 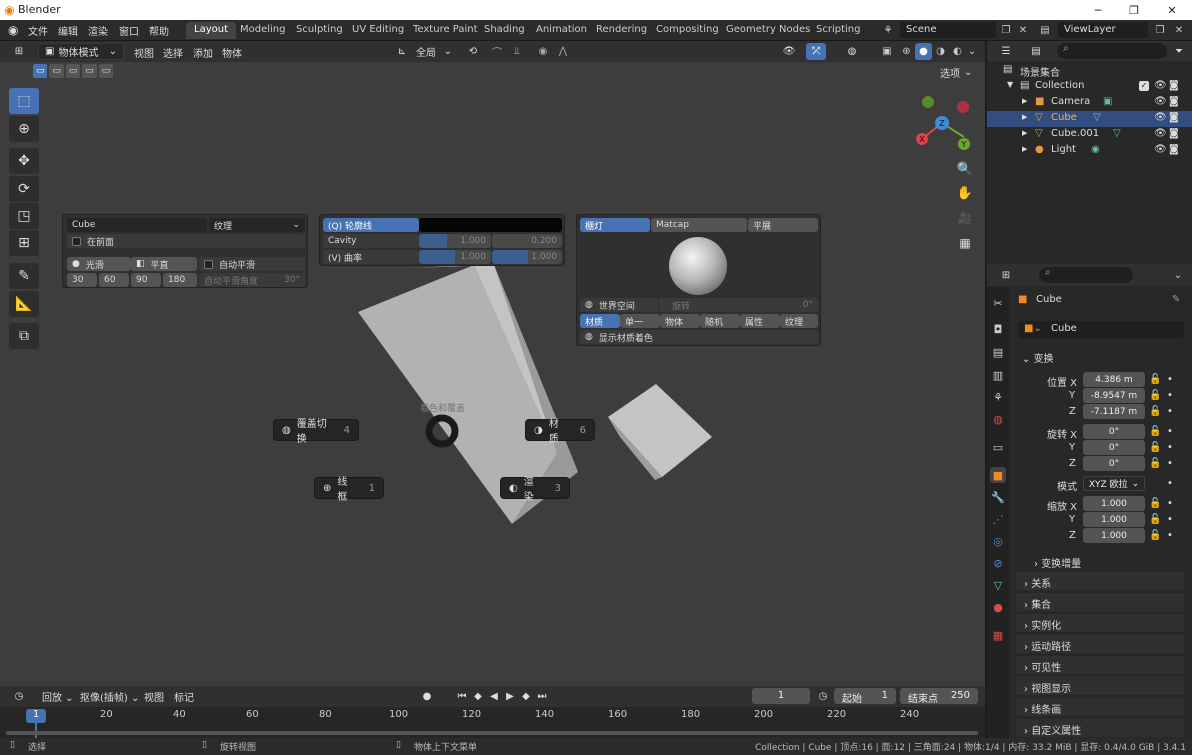 What do you see at coordinates (349, 490) in the screenshot?
I see `pie-wireframe: ⊕ 线框 1` at bounding box center [349, 490].